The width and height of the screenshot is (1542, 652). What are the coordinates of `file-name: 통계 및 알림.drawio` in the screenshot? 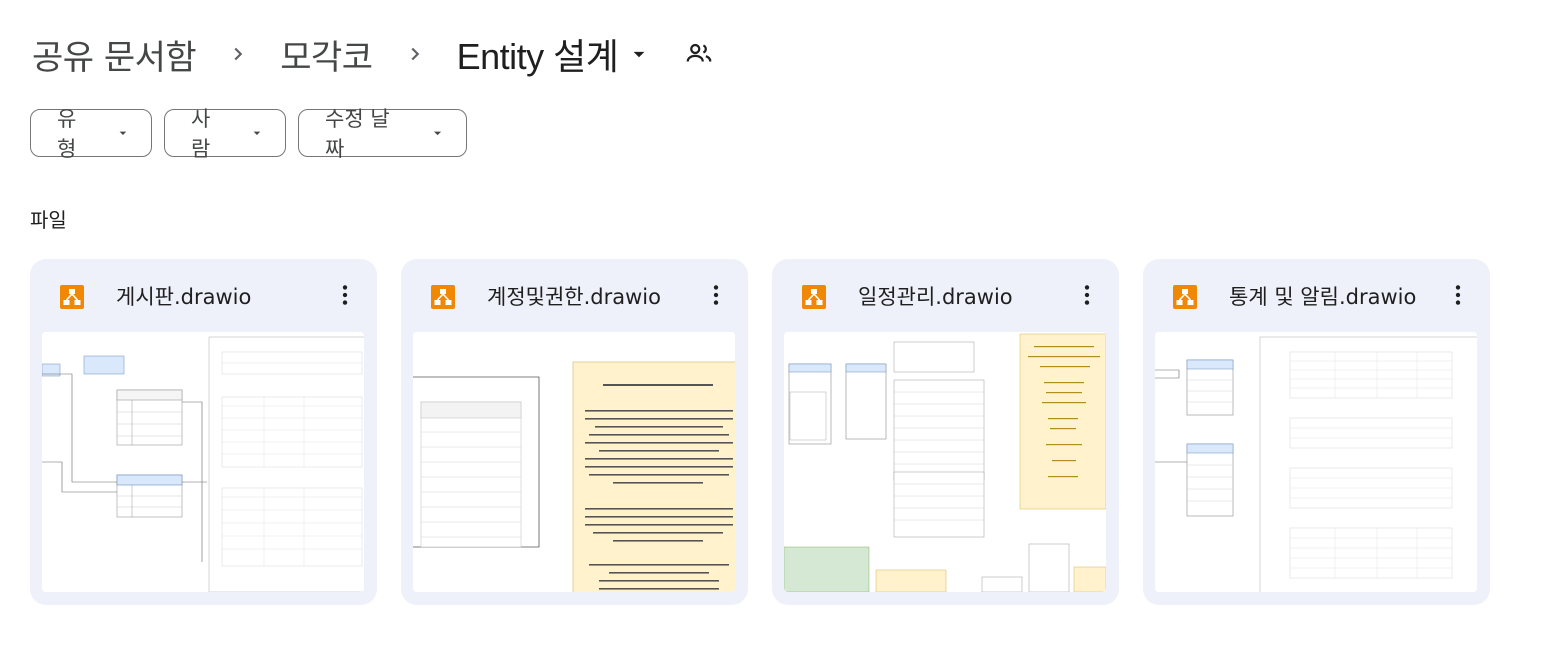 It's located at (1323, 297).